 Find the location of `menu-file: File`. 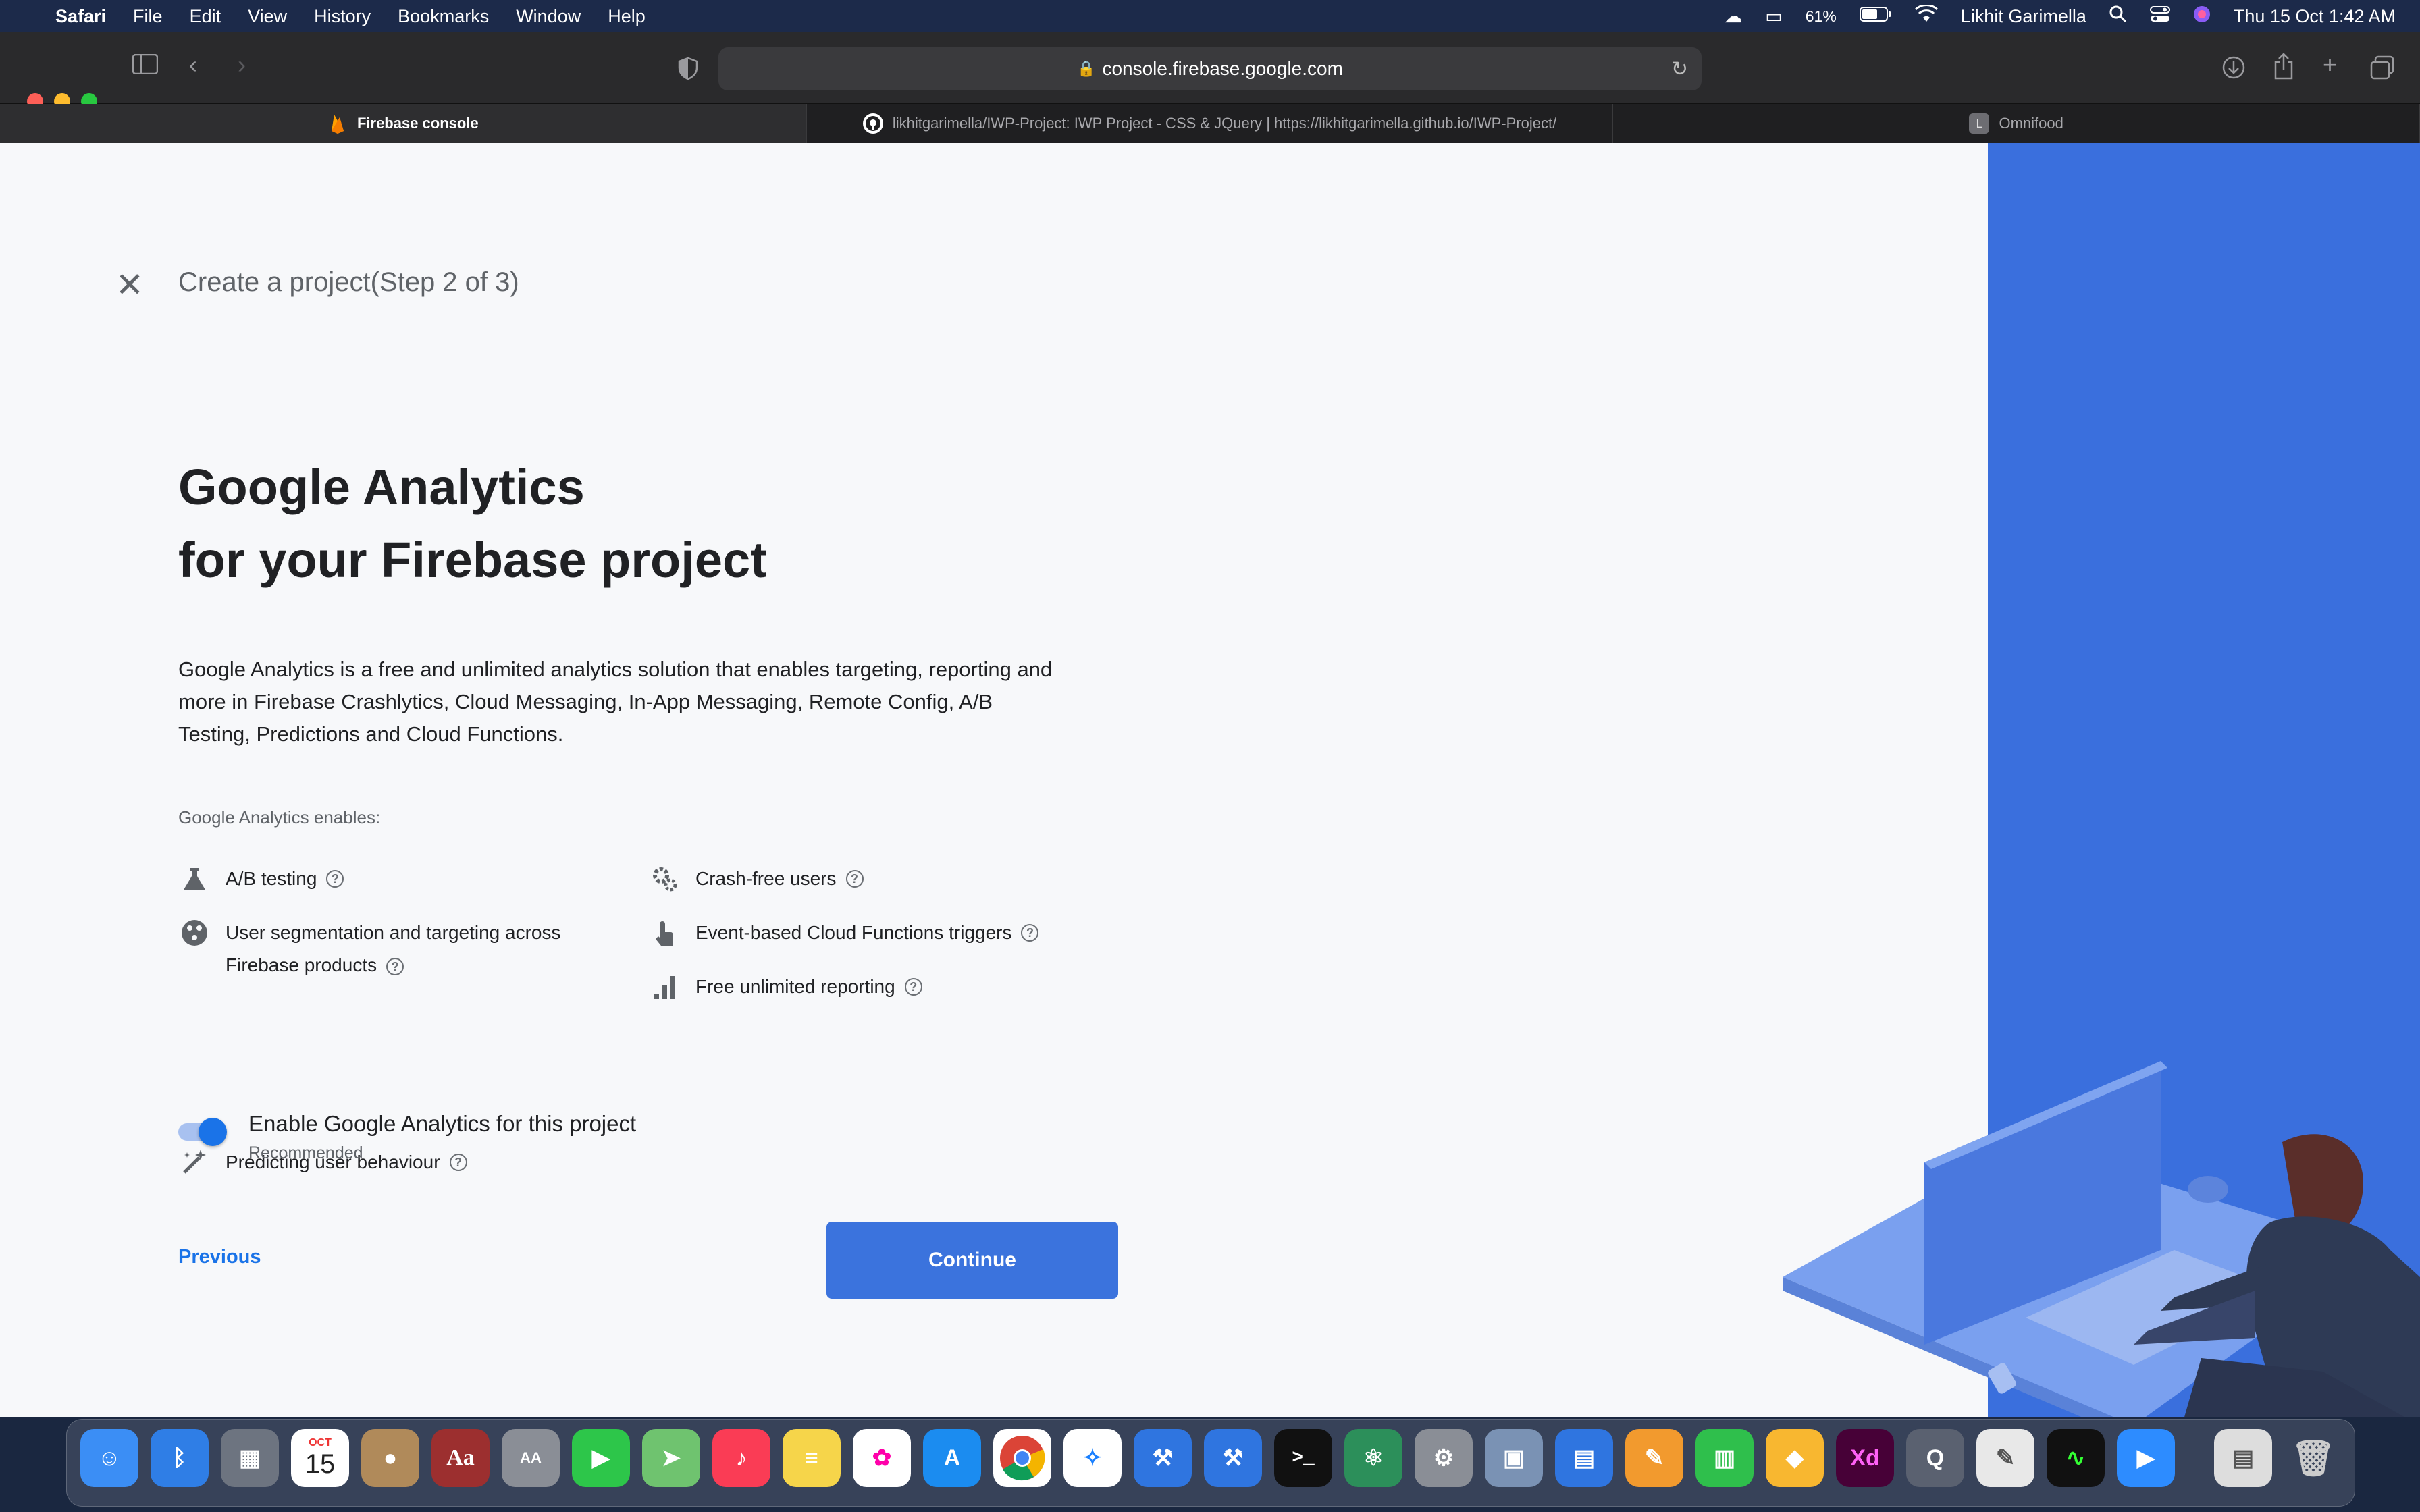

menu-file: File is located at coordinates (148, 16).